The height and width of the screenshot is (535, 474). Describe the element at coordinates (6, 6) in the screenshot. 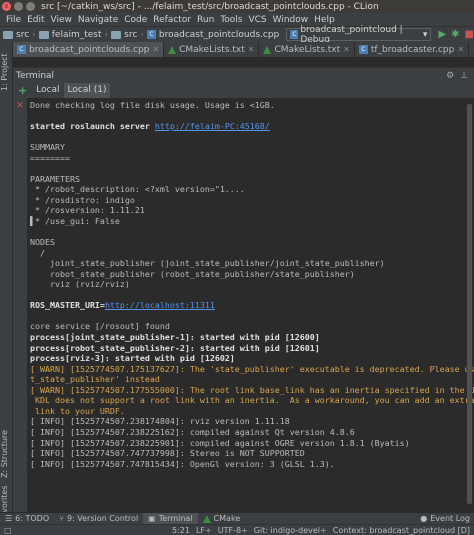

I see `close-window-button: x` at that location.